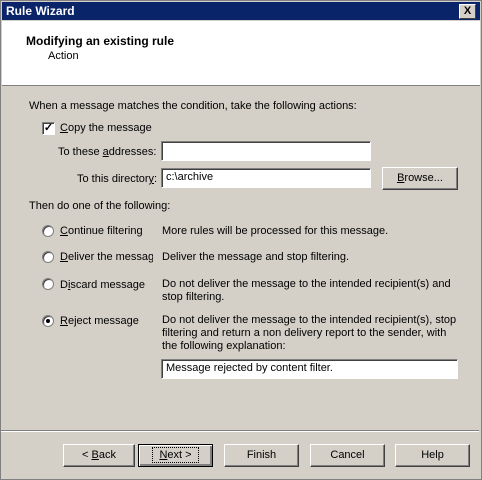 This screenshot has width=482, height=480. What do you see at coordinates (347, 455) in the screenshot?
I see `cancel-button: Cancel` at bounding box center [347, 455].